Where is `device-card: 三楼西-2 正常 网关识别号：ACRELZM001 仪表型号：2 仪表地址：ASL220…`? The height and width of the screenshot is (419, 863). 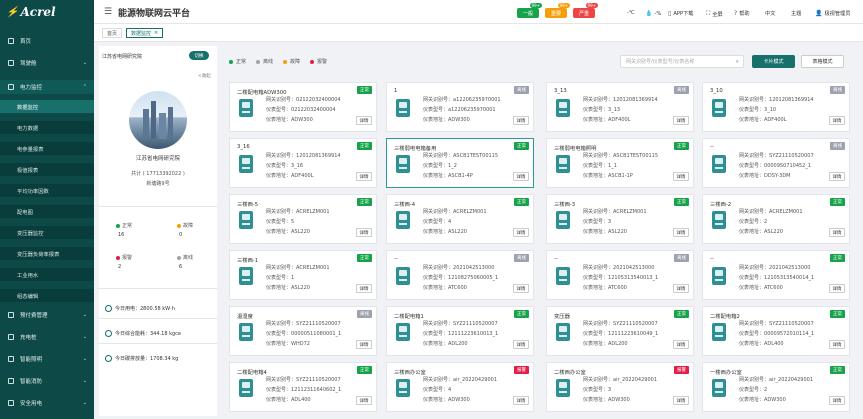 device-card: 三楼西-2 正常 网关识别号：ACRELZM001 仪表型号：2 仪表地址：ASL220… is located at coordinates (776, 219).